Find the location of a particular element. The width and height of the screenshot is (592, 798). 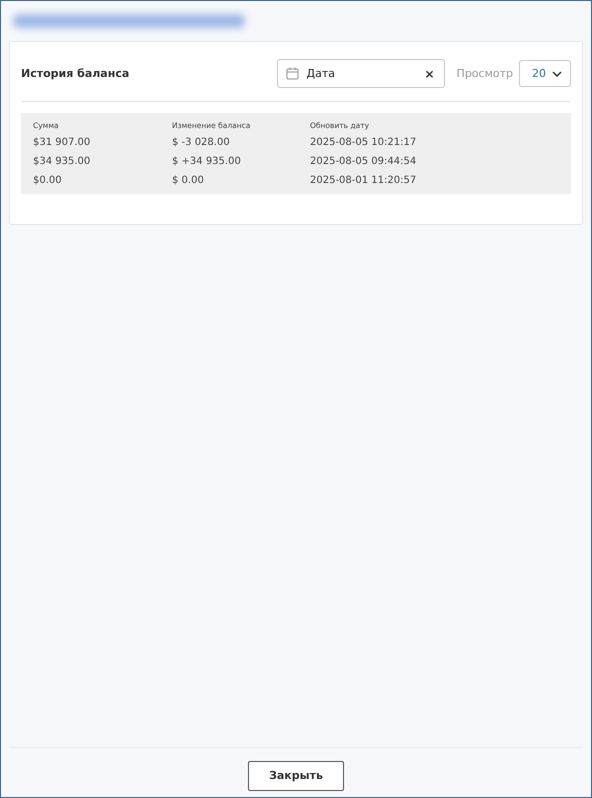

chevron-down-icon is located at coordinates (557, 73).